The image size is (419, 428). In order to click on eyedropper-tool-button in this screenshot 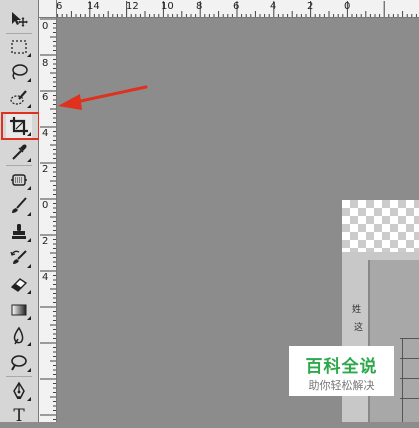, I will do `click(19, 152)`.